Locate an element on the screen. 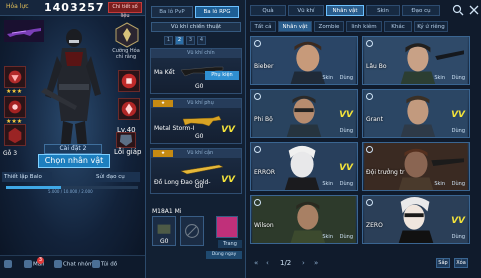  star-rating: ★★★ is located at coordinates (14, 91).